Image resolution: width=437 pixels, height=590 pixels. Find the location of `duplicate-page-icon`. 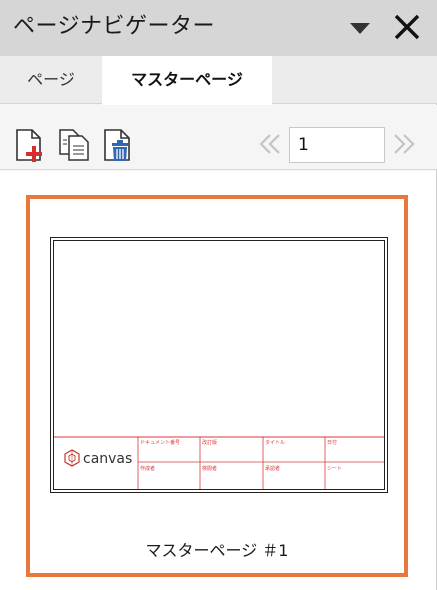

duplicate-page-icon is located at coordinates (75, 145).